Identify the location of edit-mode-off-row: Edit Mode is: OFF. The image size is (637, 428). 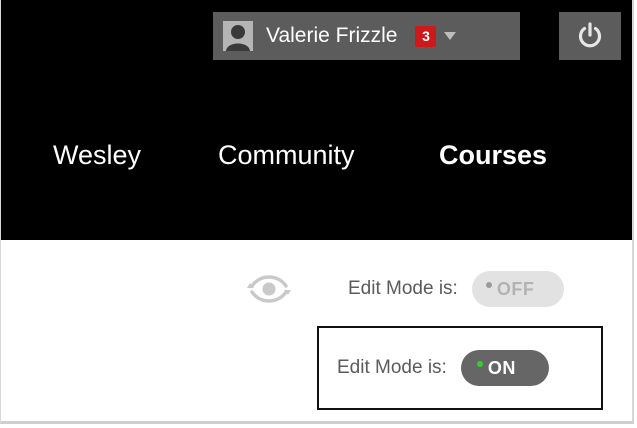
(456, 289).